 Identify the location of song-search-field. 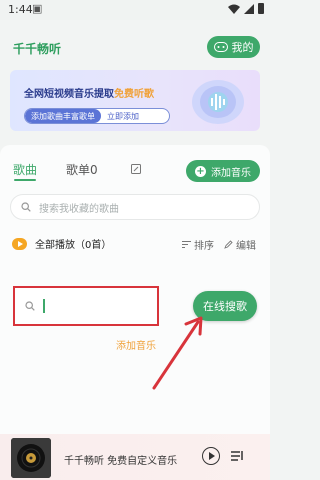
(86, 306).